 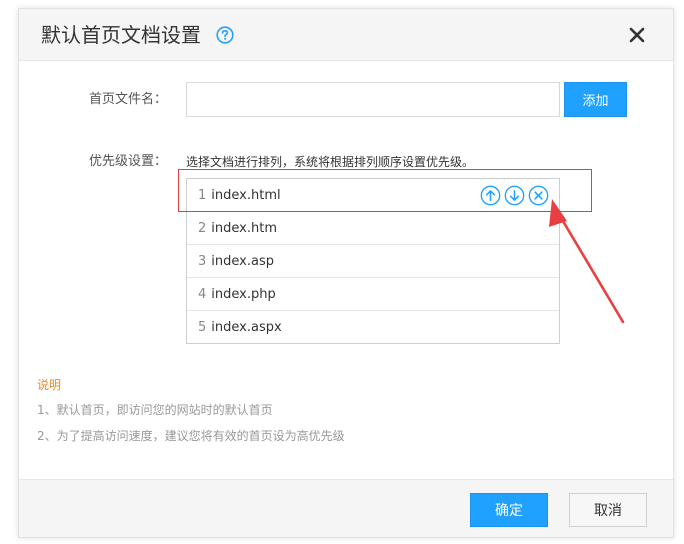 I want to click on priority-label: 优先级设置：, so click(x=128, y=161).